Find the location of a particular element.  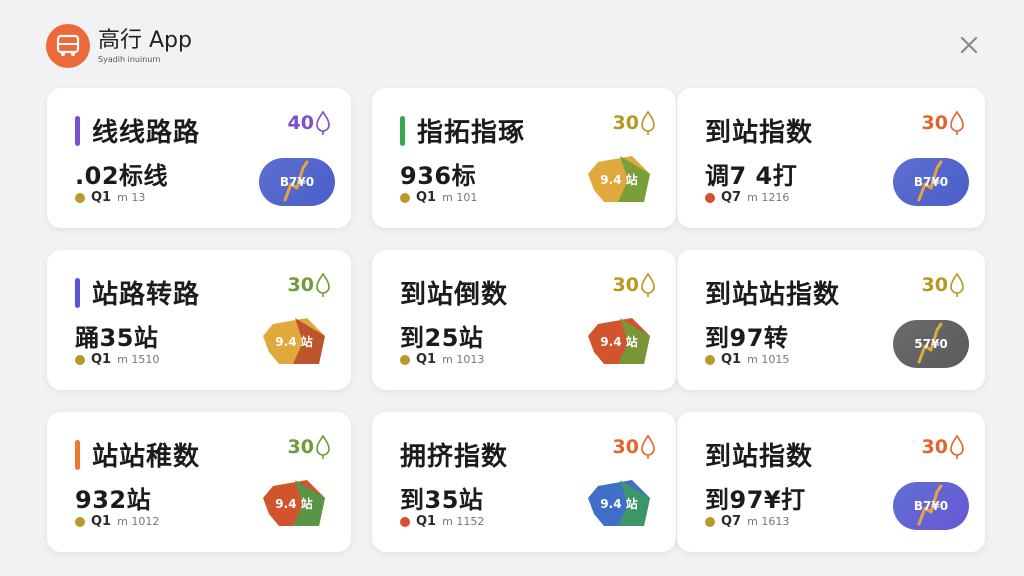

card-value: 调7 4打 is located at coordinates (751, 176).